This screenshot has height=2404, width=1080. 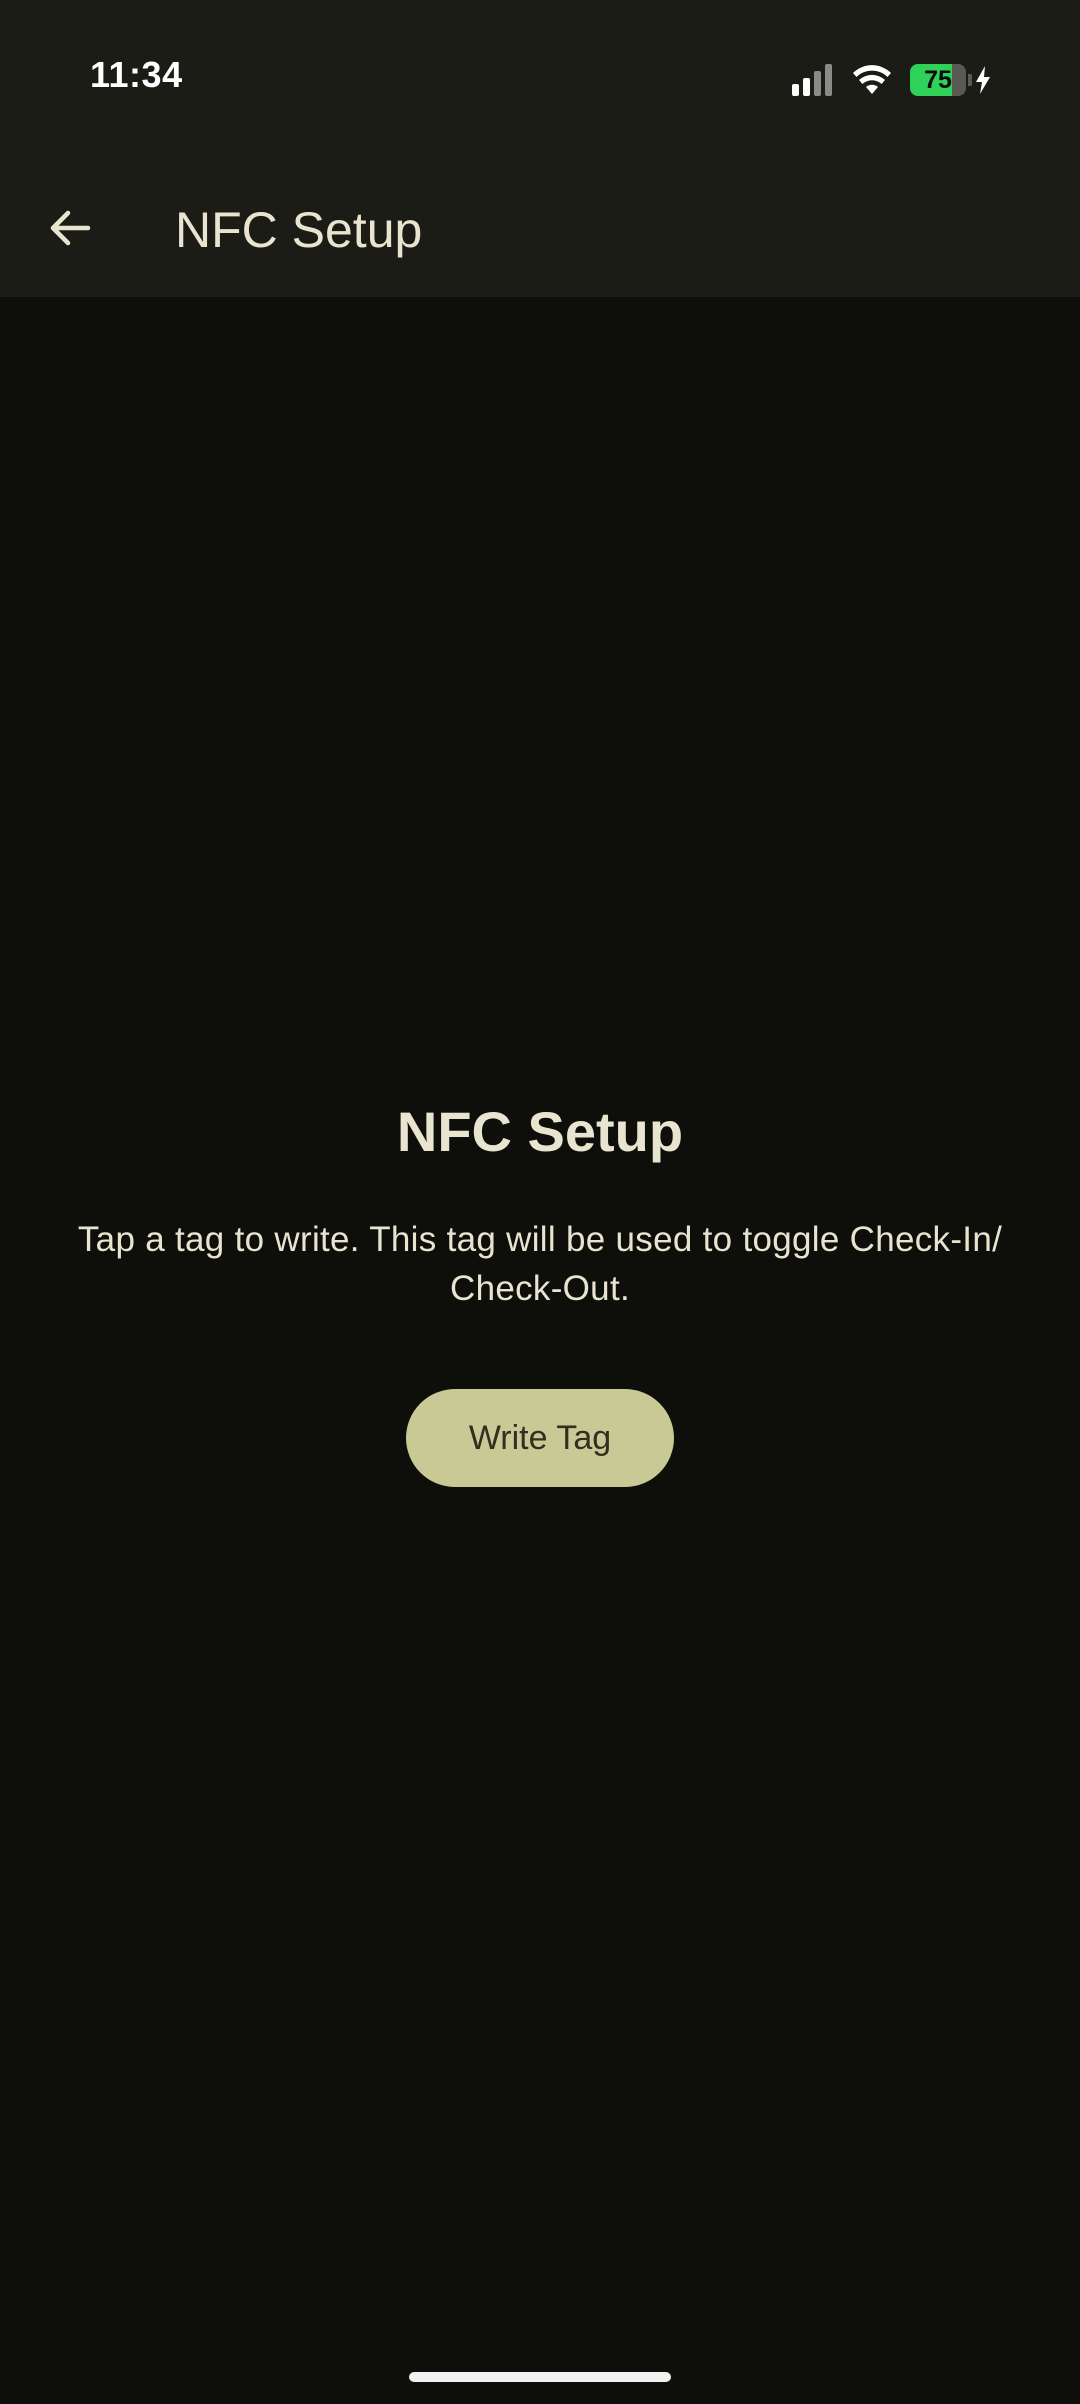 I want to click on cellular-signal-icon, so click(x=812, y=80).